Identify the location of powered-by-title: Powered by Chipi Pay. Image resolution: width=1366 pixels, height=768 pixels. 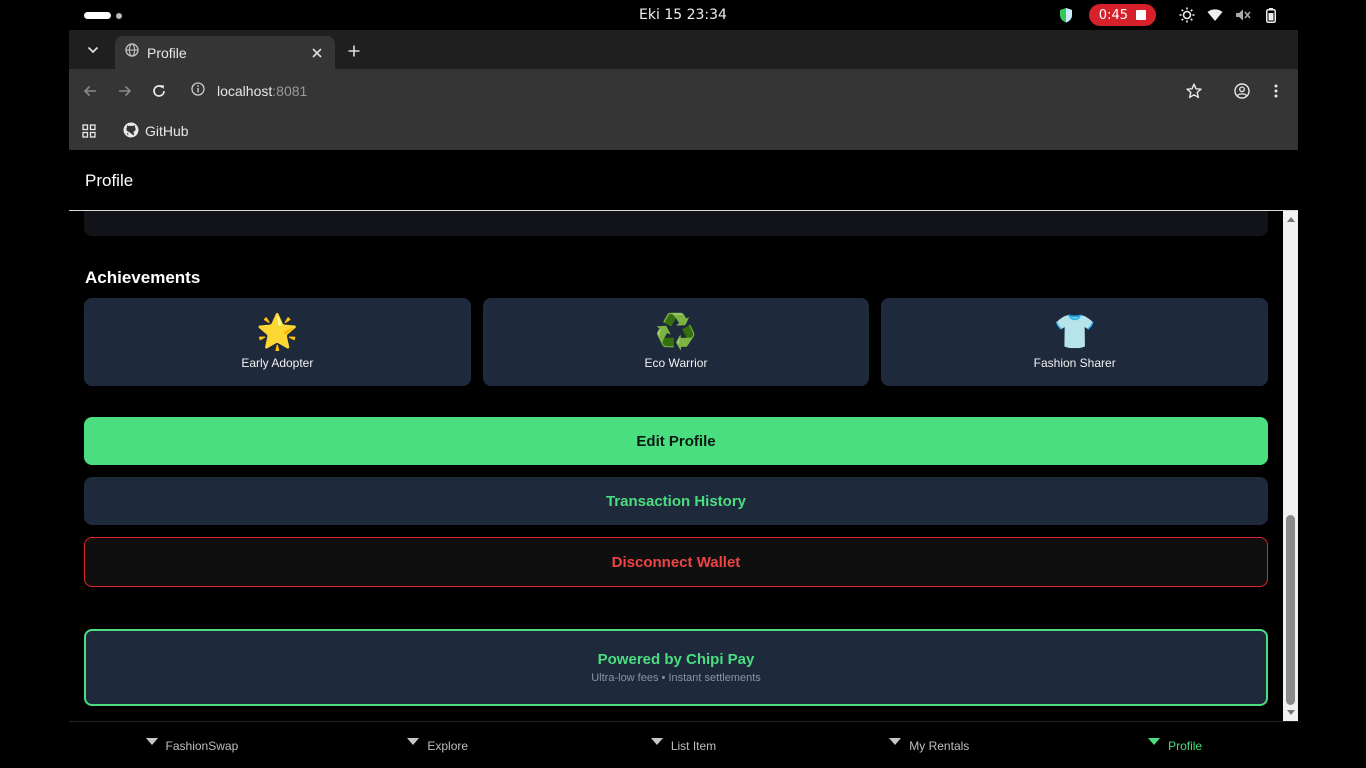
(676, 659).